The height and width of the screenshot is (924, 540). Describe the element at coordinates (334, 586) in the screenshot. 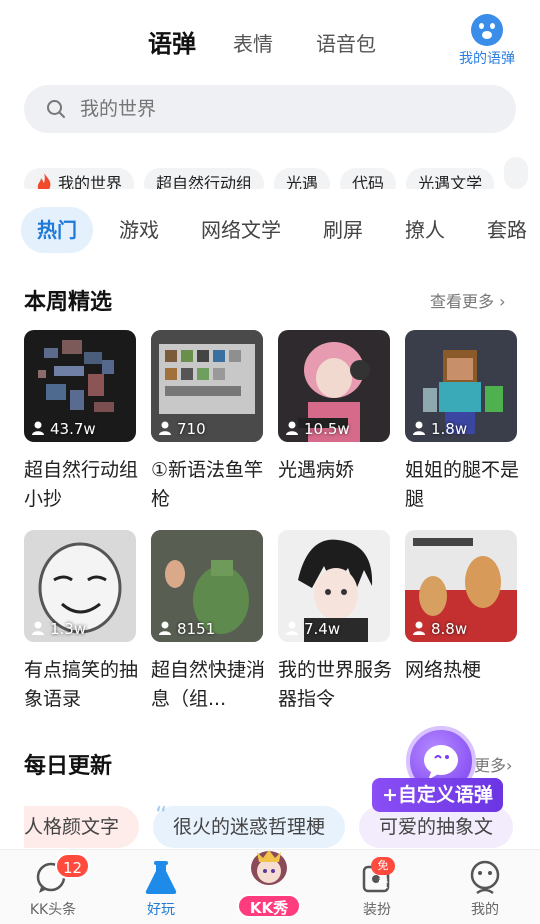

I see `card-thumbnail: 7.4w` at that location.